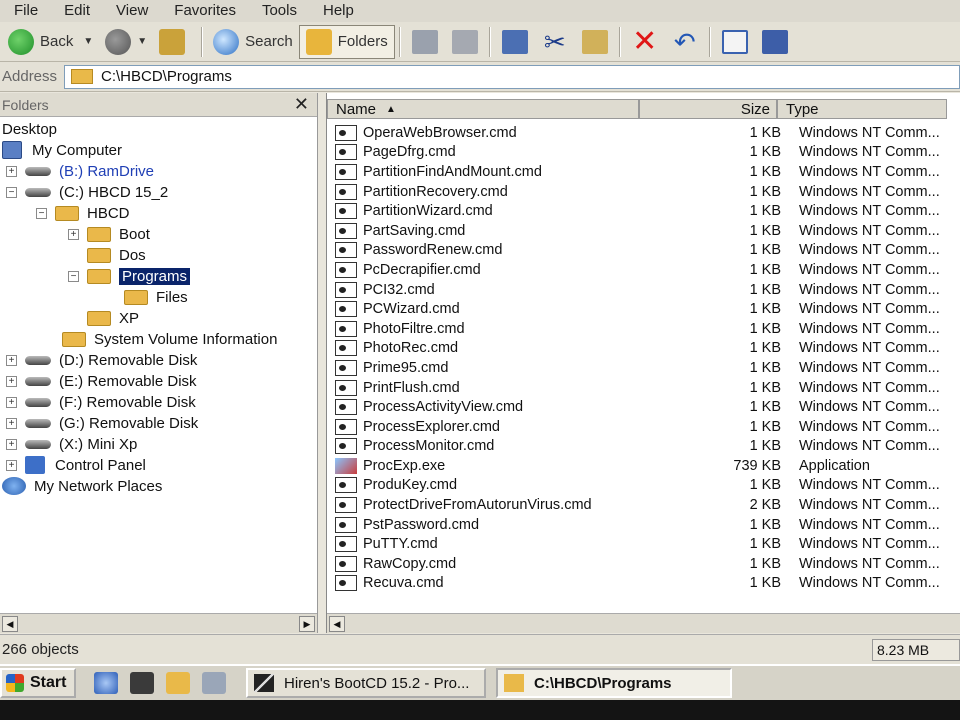  I want to click on tree-node-xp: XP, so click(103, 318).